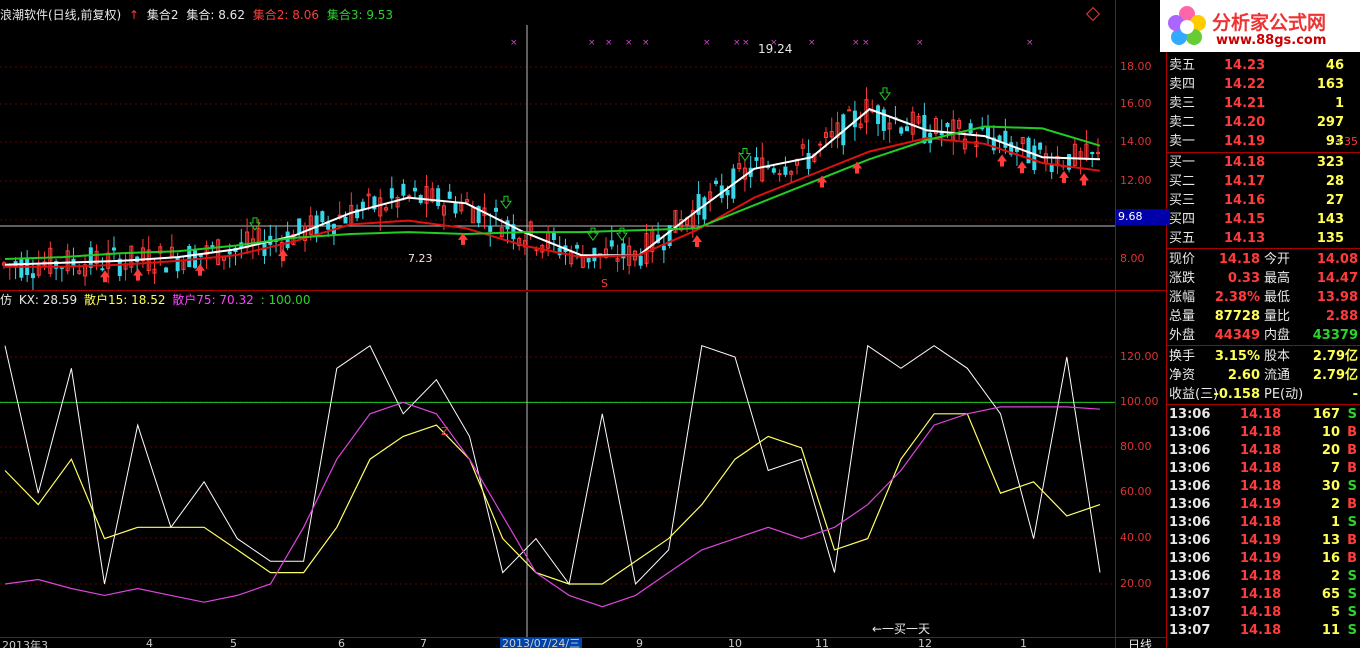 The width and height of the screenshot is (1360, 648). Describe the element at coordinates (1264, 487) in the screenshot. I see `tick-row: 13:06 14.18 30 S` at that location.